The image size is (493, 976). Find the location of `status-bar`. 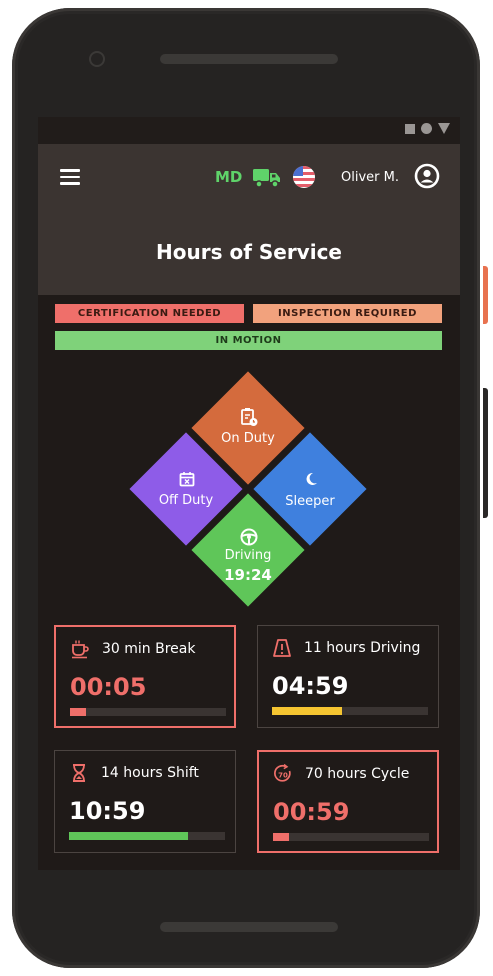

status-bar is located at coordinates (249, 130).